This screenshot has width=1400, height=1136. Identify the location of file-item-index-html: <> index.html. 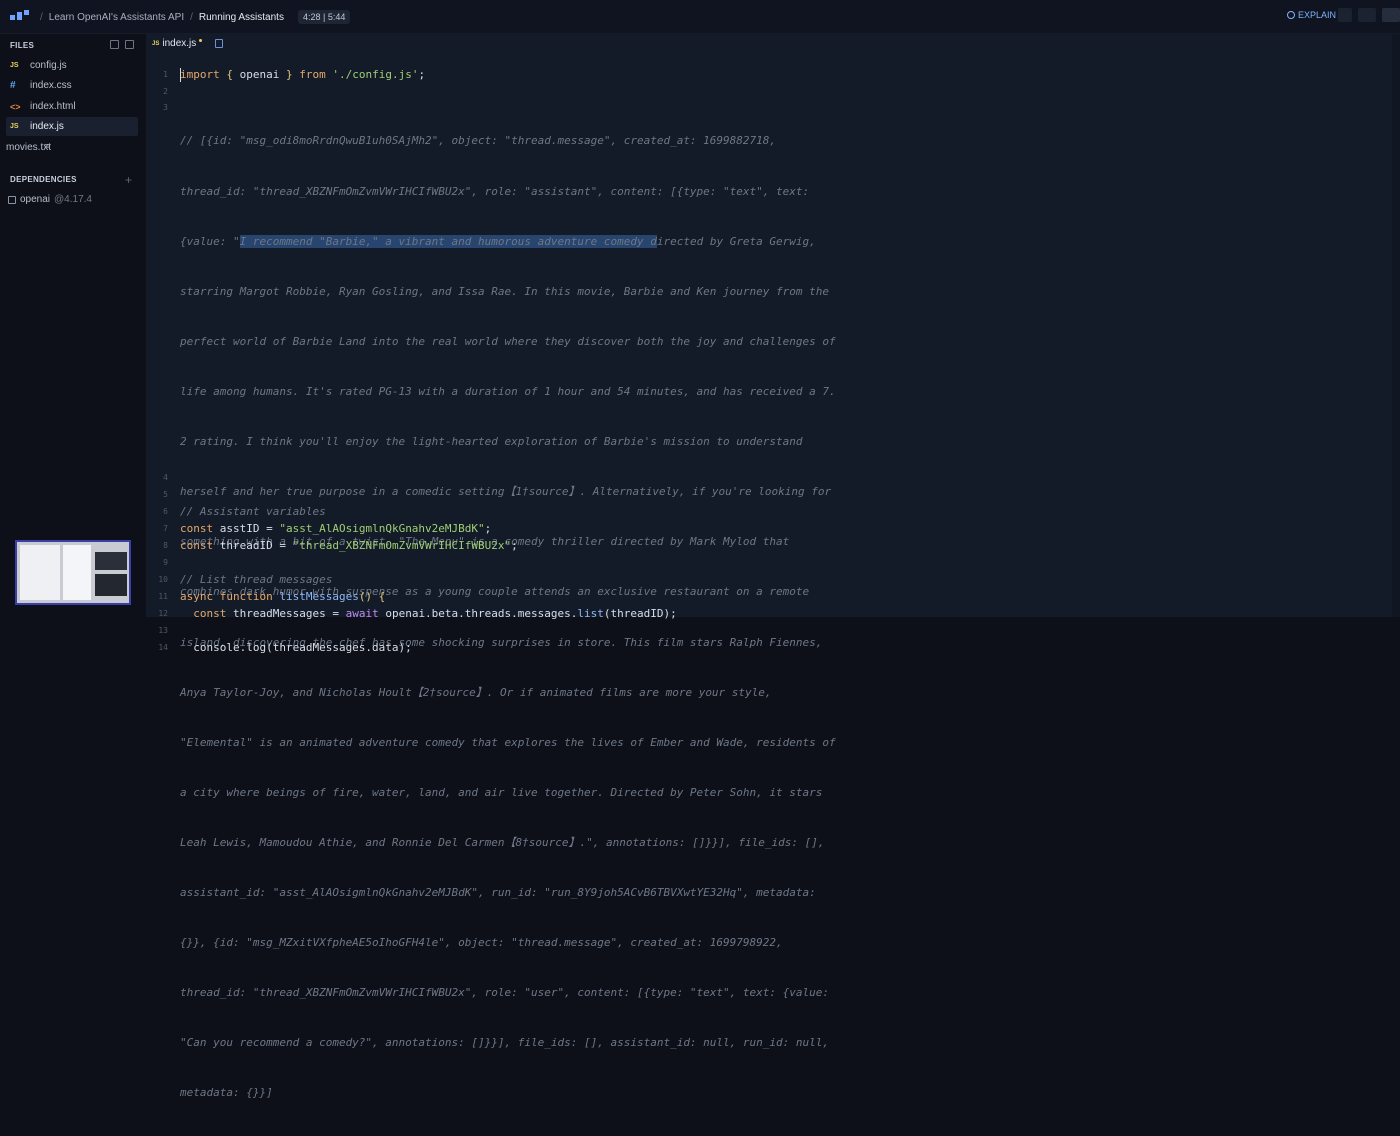
(72, 106).